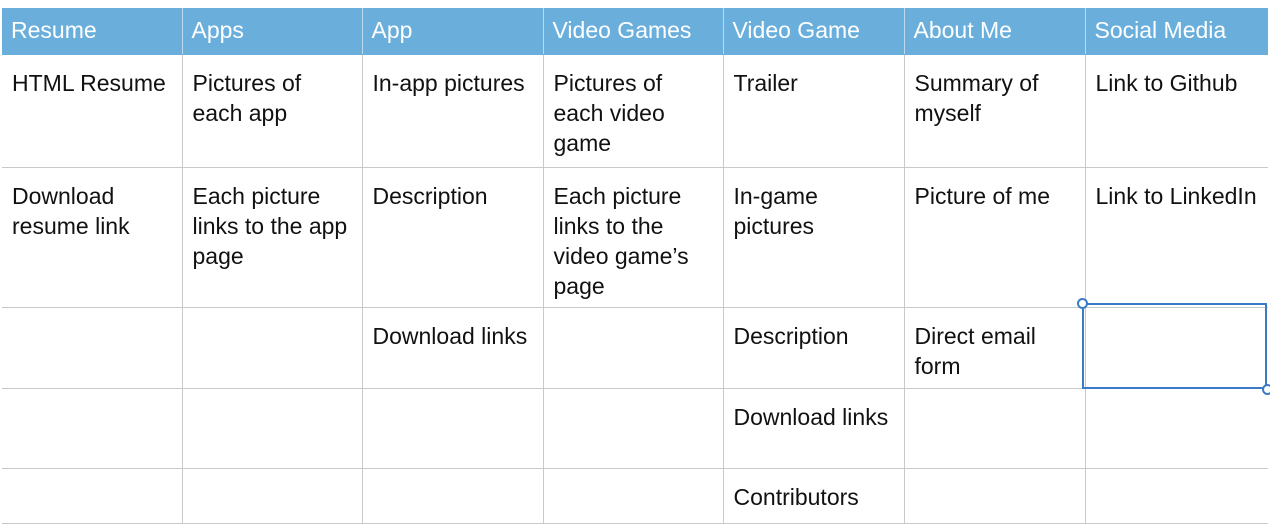  I want to click on column-header-about-me: About Me, so click(995, 31).